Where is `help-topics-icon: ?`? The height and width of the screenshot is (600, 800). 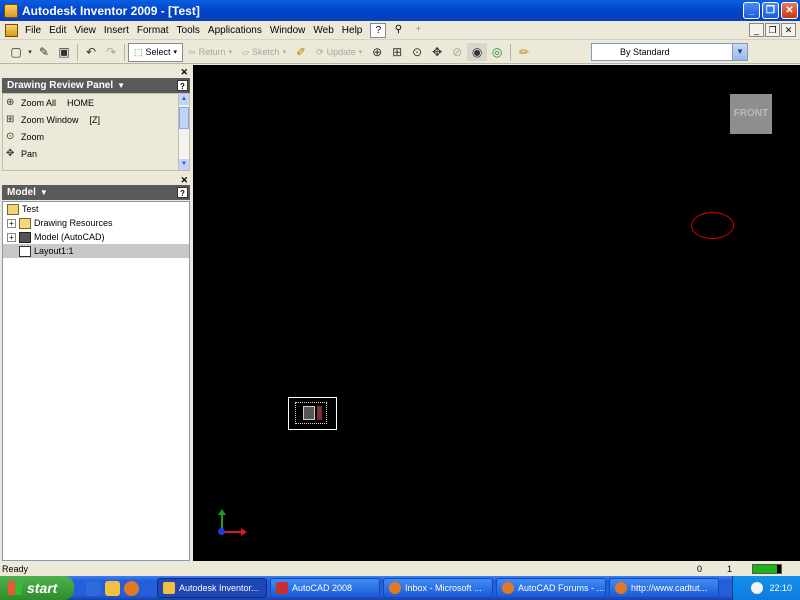
help-topics-icon: ? is located at coordinates (378, 30).